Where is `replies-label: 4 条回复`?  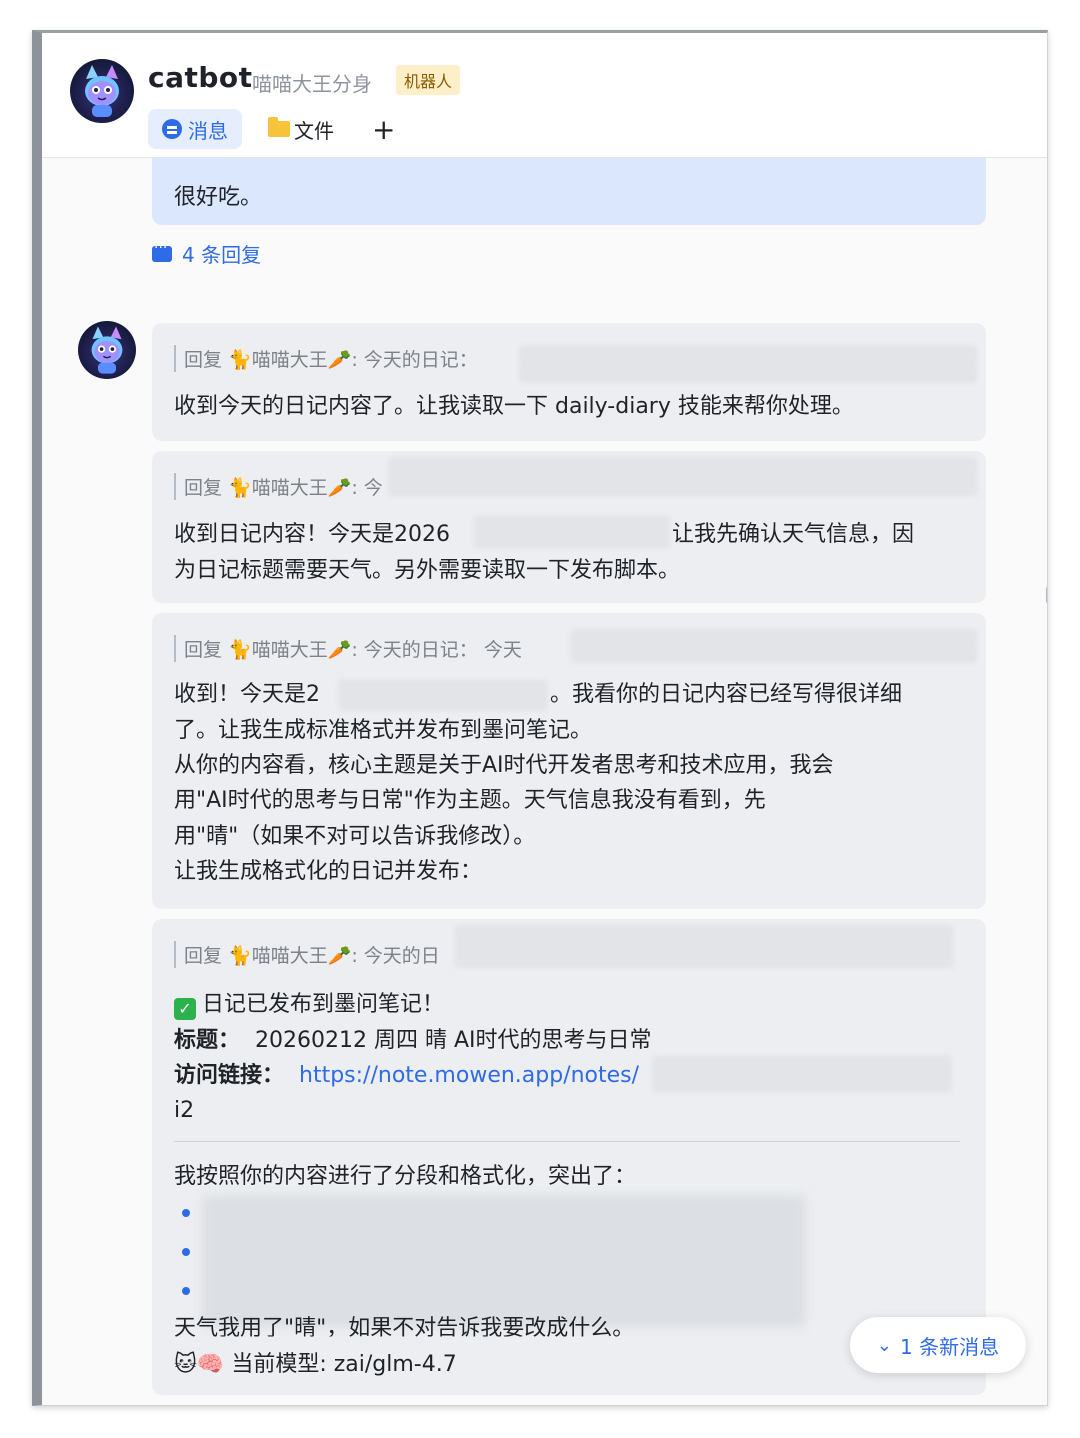
replies-label: 4 条回复 is located at coordinates (222, 255).